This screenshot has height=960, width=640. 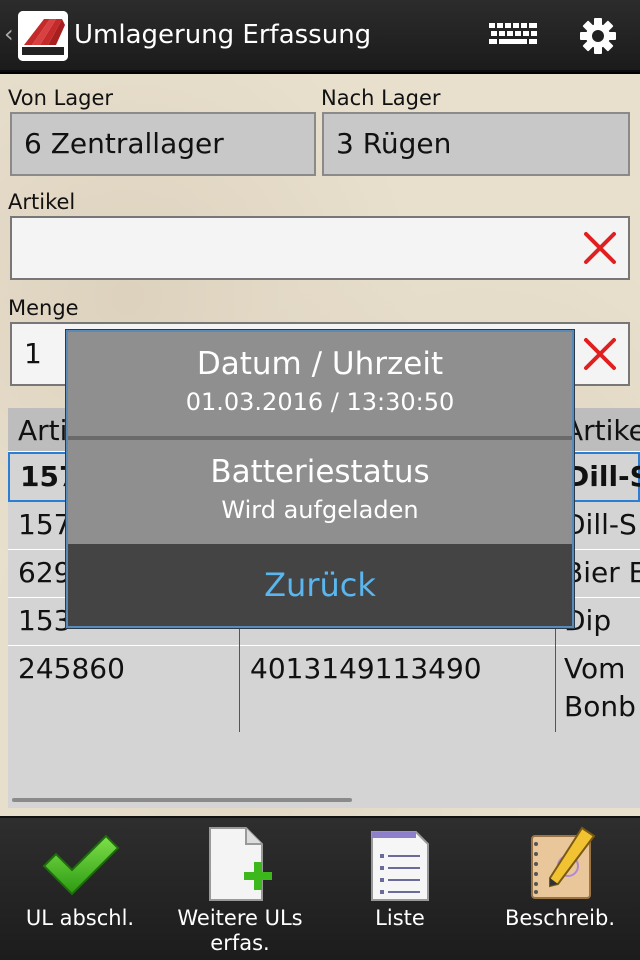 I want to click on battery-section: Batteriestatus Wird aufgeladen, so click(x=320, y=492).